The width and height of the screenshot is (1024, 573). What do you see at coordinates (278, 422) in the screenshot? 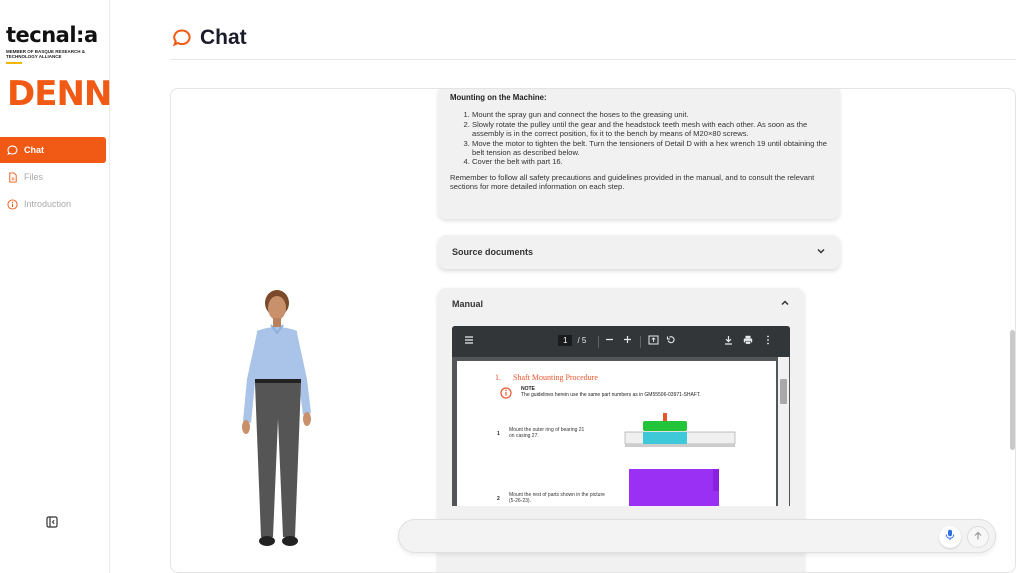
I see `assistant-avatar` at bounding box center [278, 422].